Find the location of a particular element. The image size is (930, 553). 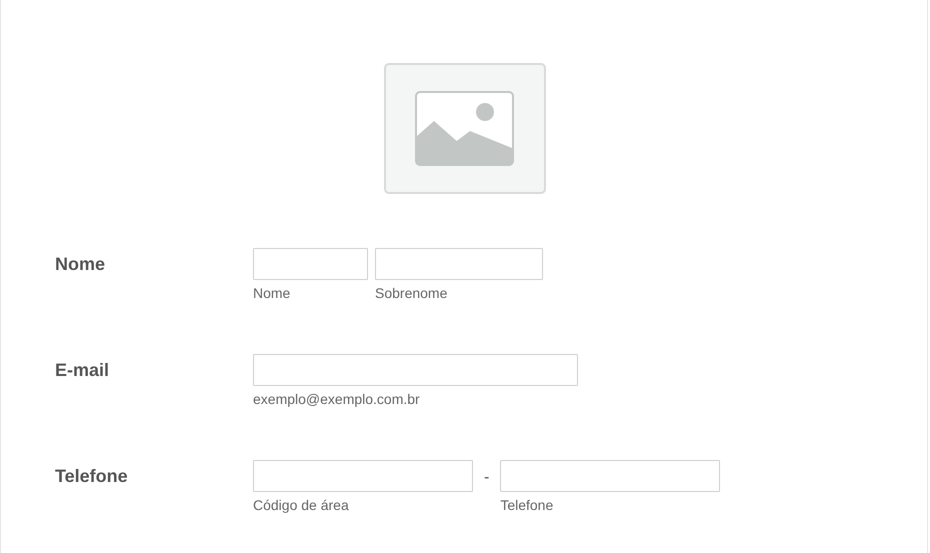

field-label: E-mail is located at coordinates (82, 370).